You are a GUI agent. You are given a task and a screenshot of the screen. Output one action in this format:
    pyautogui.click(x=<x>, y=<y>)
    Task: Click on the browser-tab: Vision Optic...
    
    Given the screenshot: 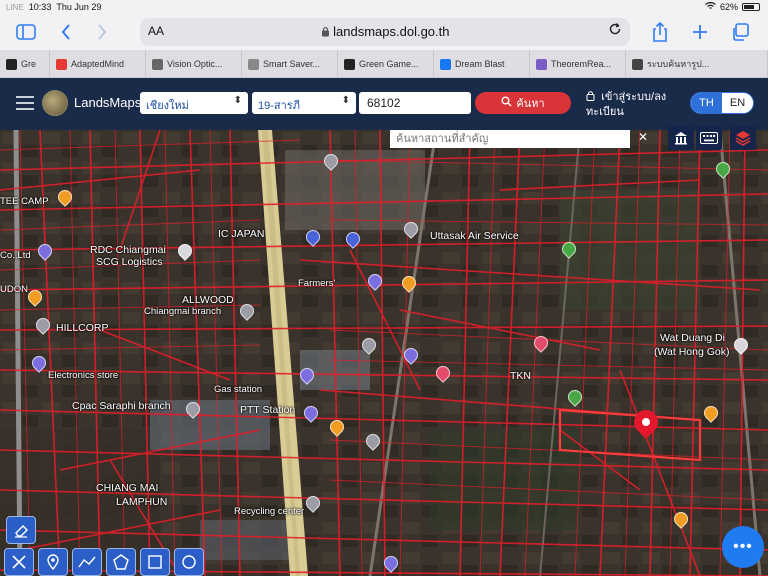 What is the action you would take?
    pyautogui.click(x=194, y=64)
    